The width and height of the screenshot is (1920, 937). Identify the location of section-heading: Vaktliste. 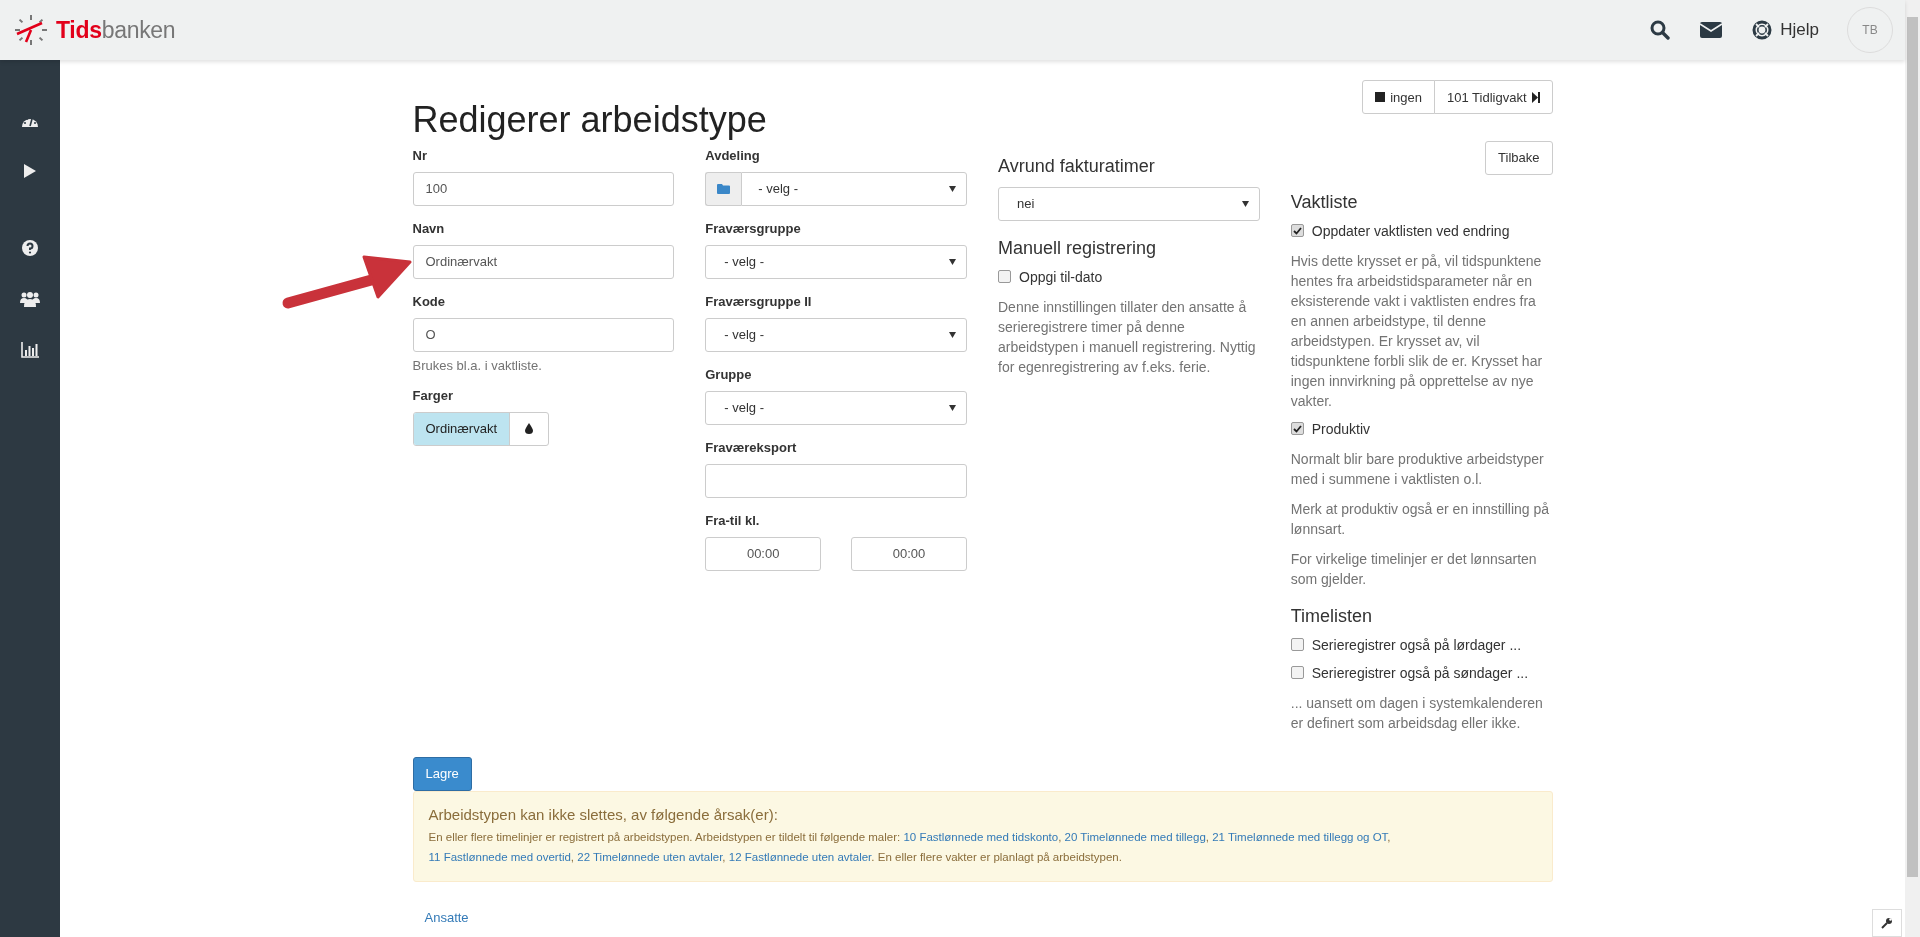
(1324, 202).